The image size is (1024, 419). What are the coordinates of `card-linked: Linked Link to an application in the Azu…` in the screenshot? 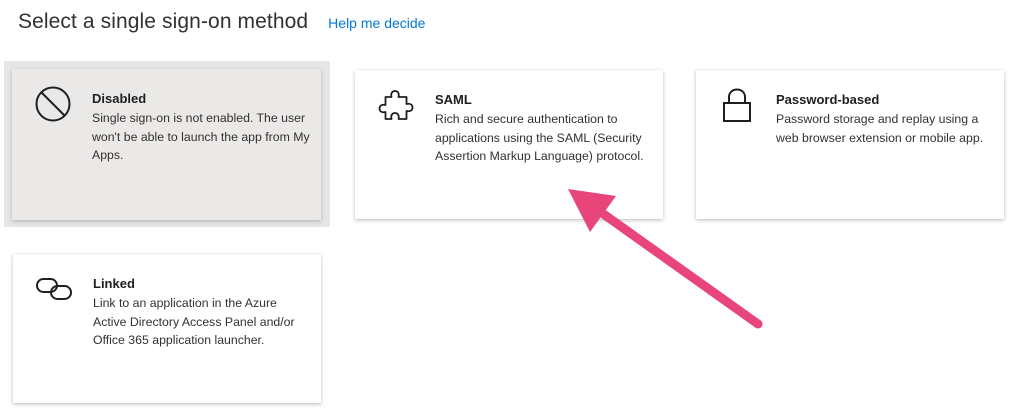 It's located at (167, 328).